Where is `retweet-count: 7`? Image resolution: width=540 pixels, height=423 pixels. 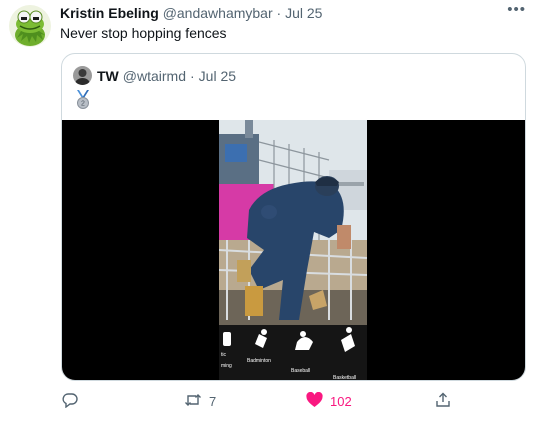 retweet-count: 7 is located at coordinates (213, 401).